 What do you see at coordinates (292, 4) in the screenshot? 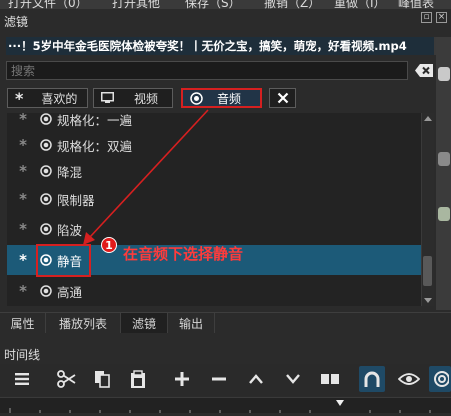
I see `menu-undo: 撤销（Z）` at bounding box center [292, 4].